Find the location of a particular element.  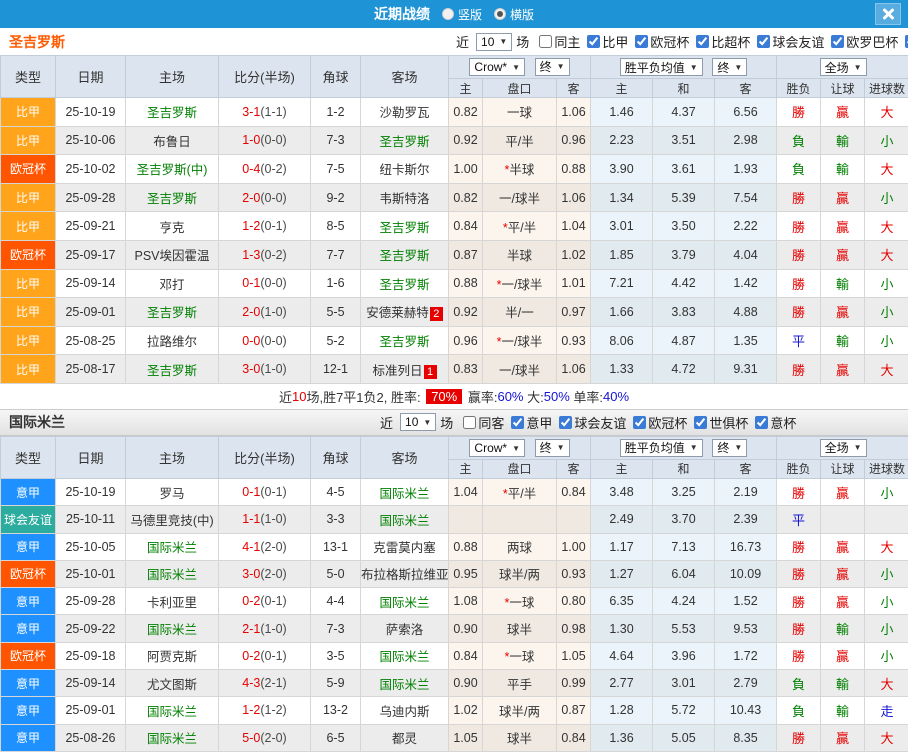

handicap-home-odds: 0.92 is located at coordinates (465, 312).